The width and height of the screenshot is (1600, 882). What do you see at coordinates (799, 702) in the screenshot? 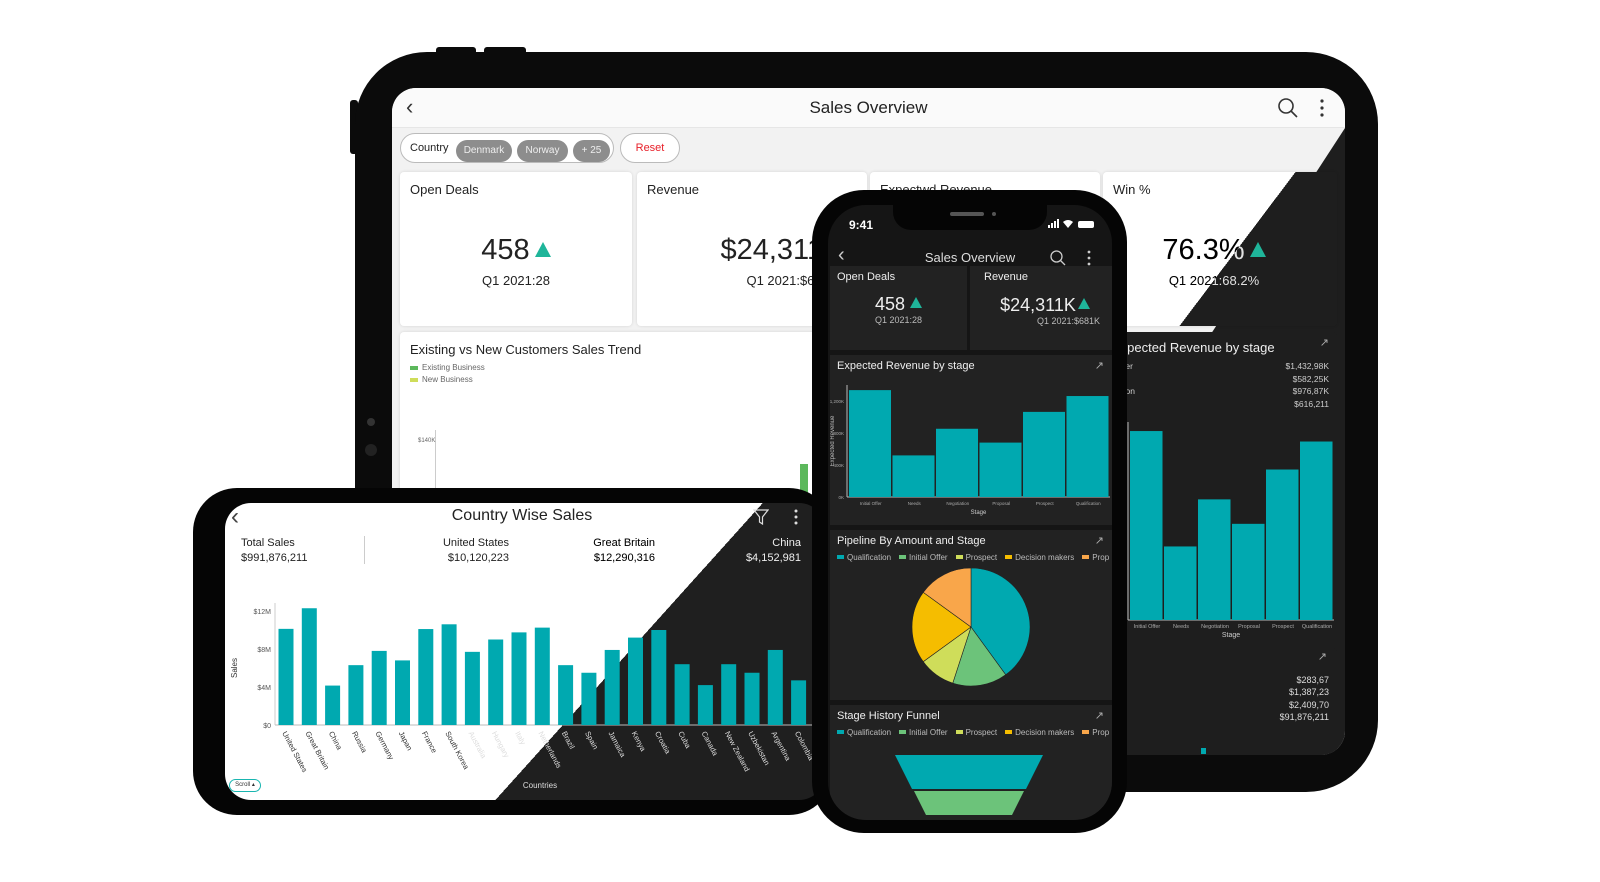
I see `bar-colombia` at bounding box center [799, 702].